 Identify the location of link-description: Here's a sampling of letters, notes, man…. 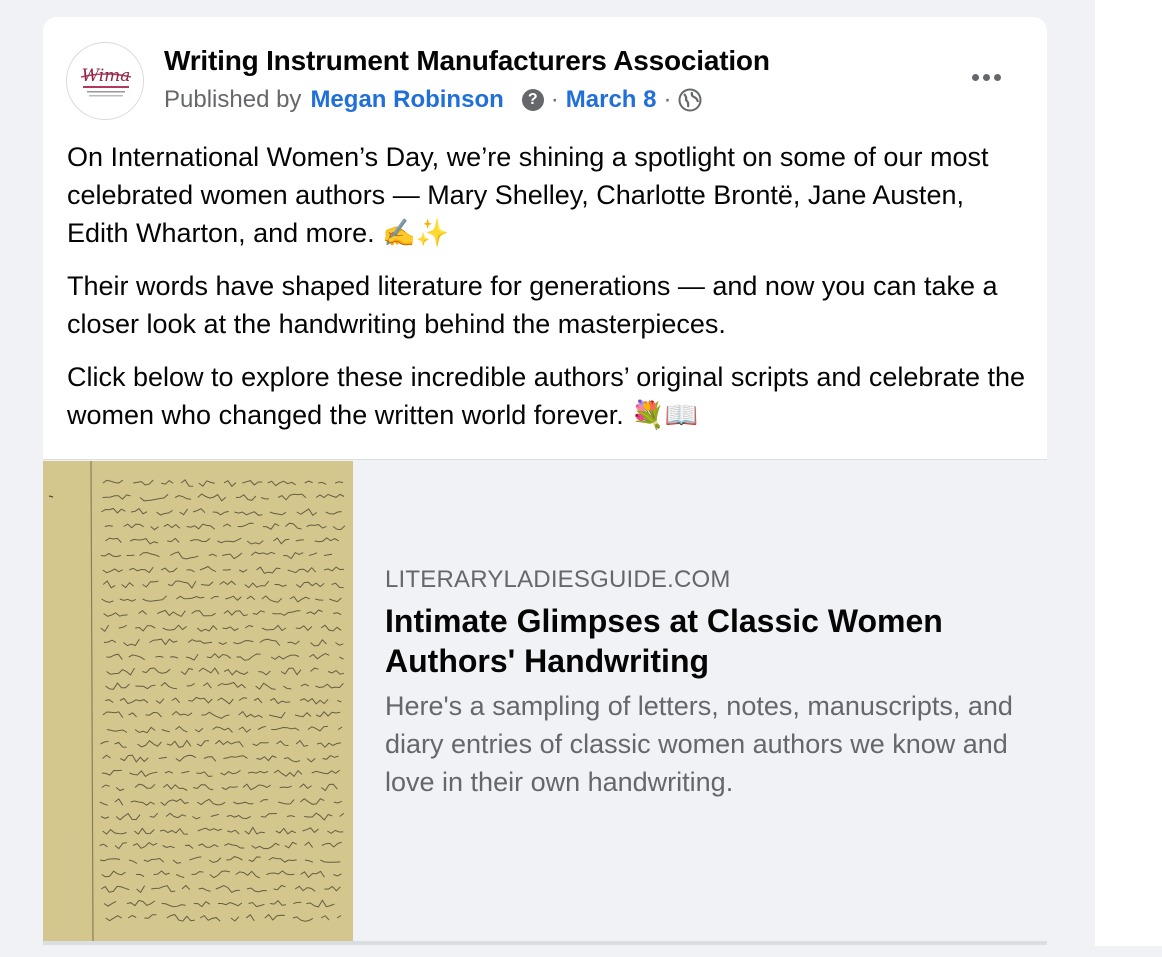
(699, 744).